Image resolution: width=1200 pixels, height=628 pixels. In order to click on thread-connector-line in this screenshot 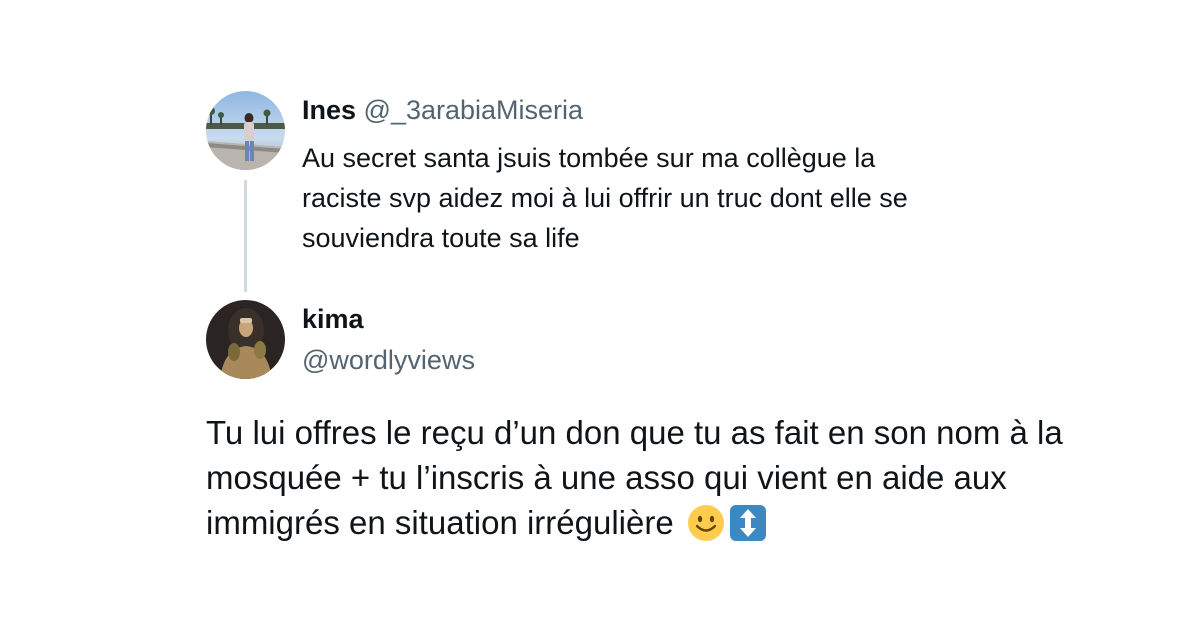, I will do `click(245, 236)`.